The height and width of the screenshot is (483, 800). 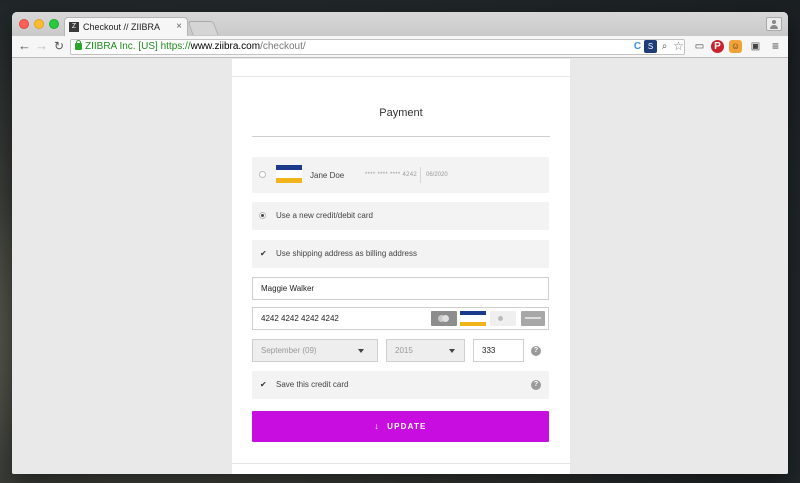 I want to click on card-number-value: 4242 4242 4242 4242, so click(x=300, y=318).